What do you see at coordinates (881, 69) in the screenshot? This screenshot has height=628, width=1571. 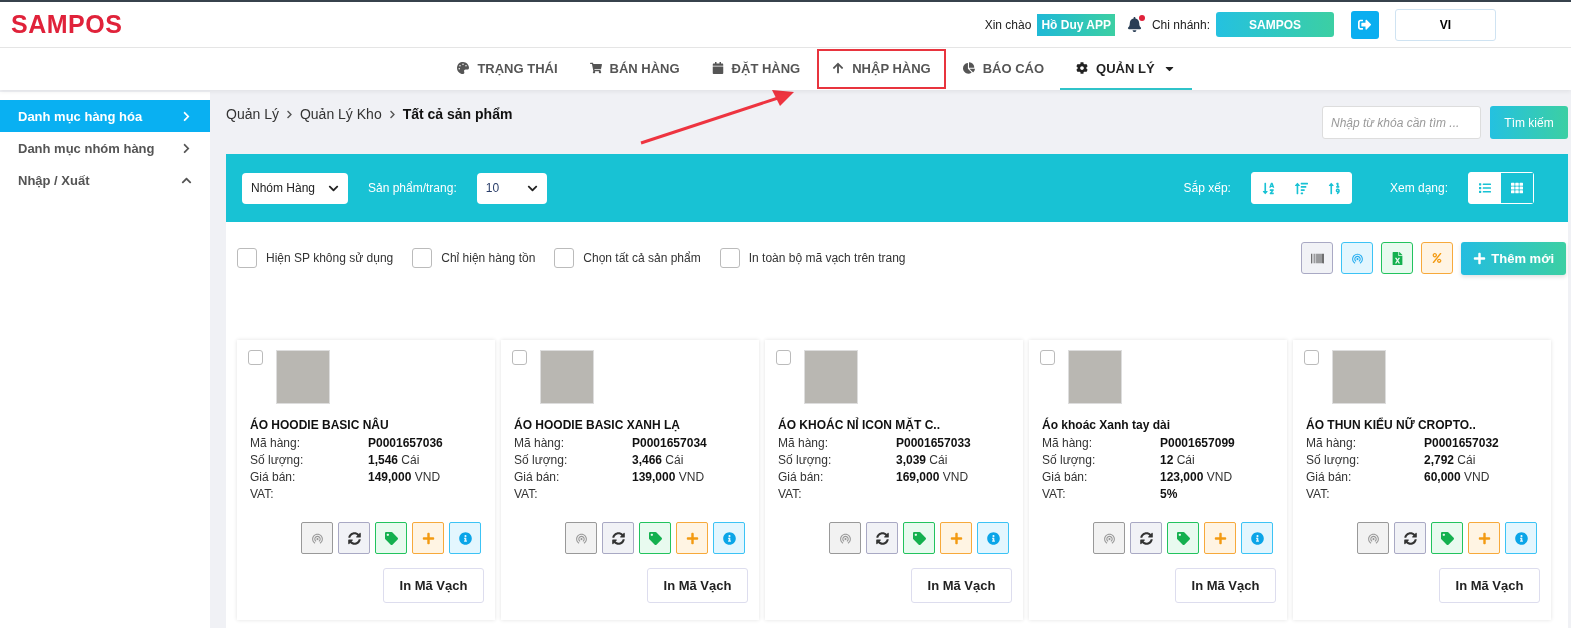 I see `nav-tab: NHẬP HÀNG` at bounding box center [881, 69].